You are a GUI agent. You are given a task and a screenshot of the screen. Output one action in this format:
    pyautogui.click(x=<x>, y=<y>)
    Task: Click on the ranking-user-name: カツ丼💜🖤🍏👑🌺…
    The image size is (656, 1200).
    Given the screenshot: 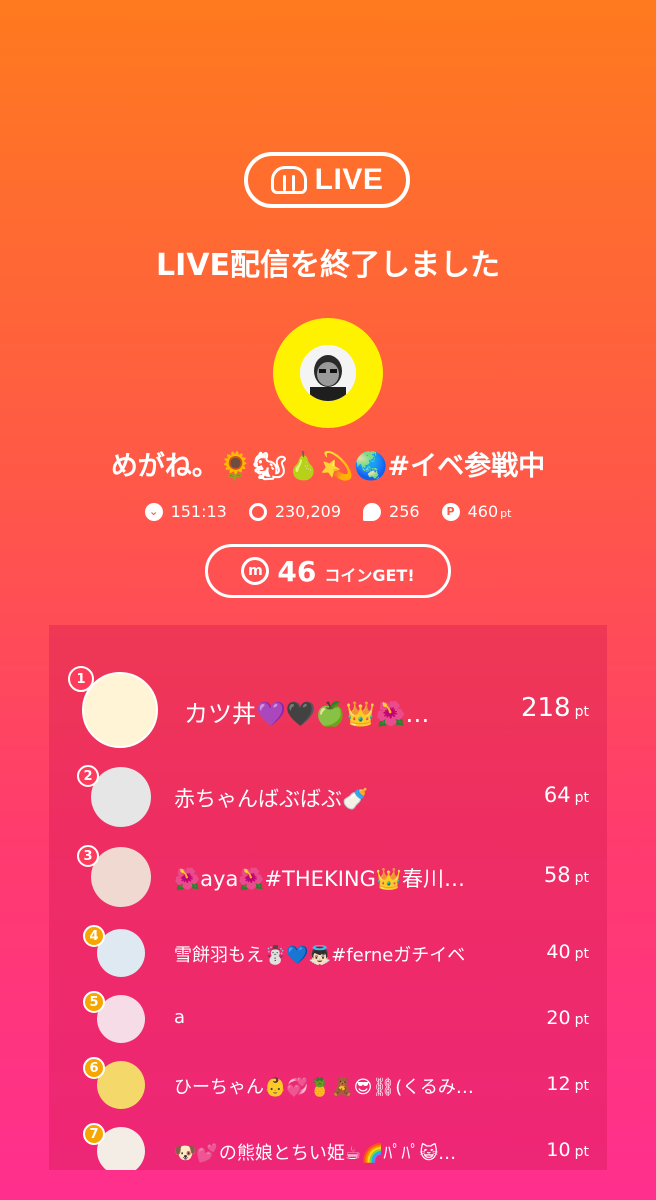 What is the action you would take?
    pyautogui.click(x=307, y=714)
    